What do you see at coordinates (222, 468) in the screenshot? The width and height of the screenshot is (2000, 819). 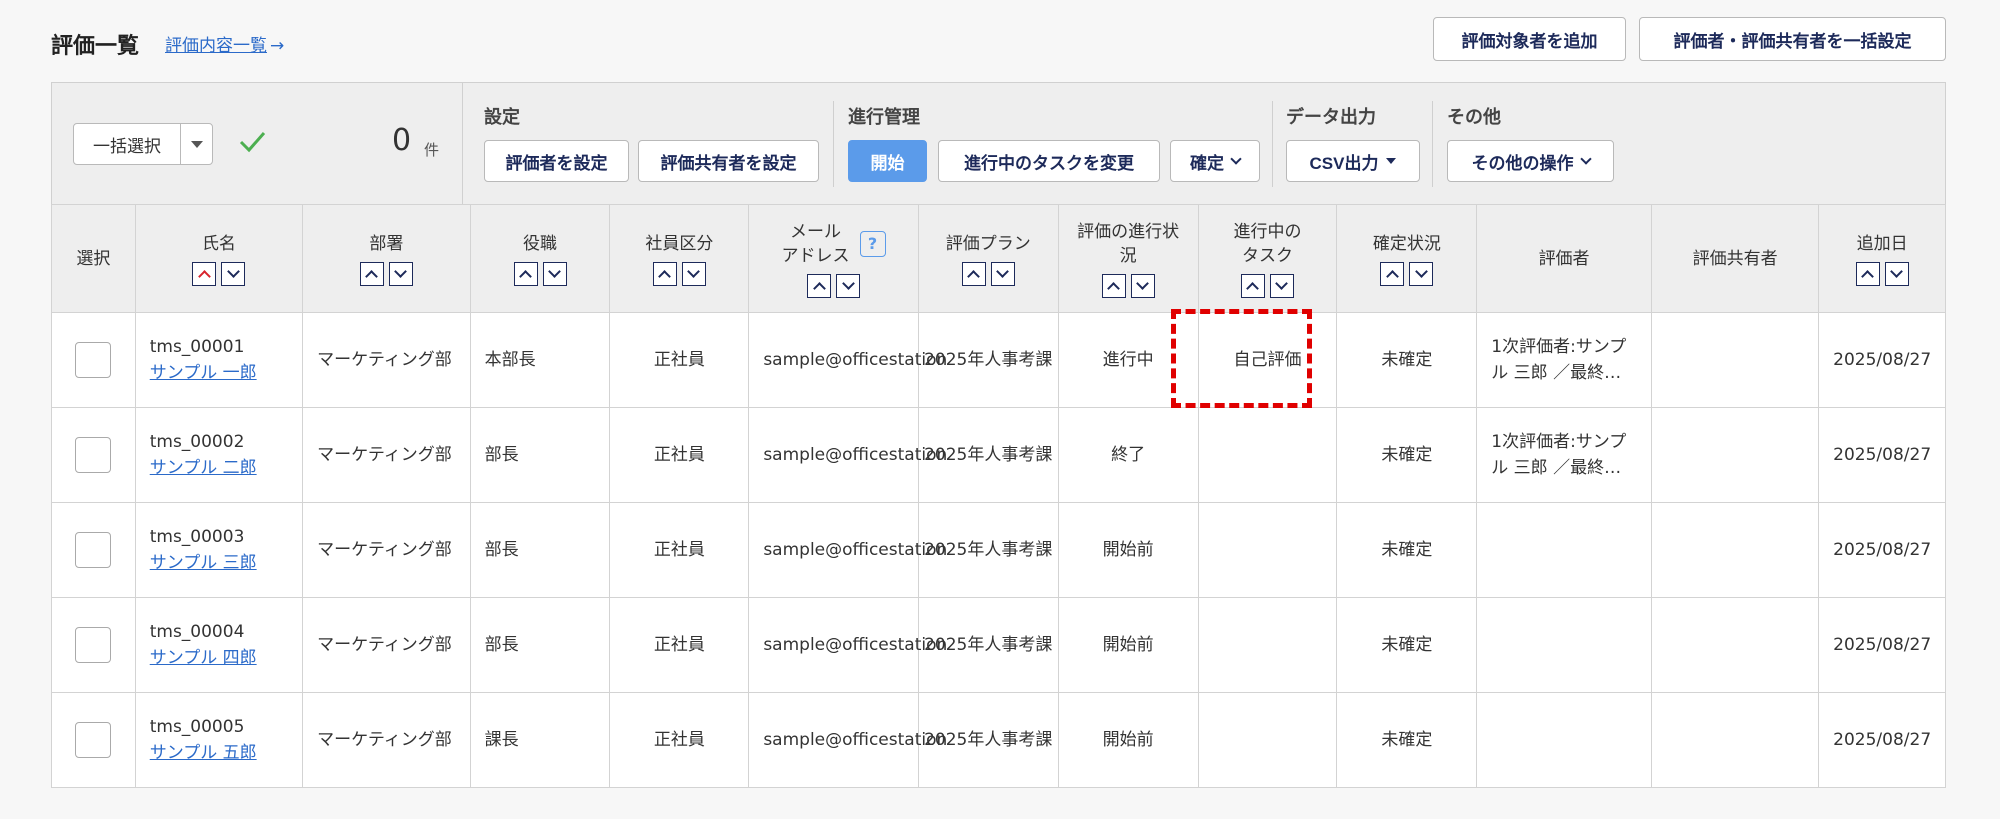 I see `employee-name-link: サンプル 二郎` at bounding box center [222, 468].